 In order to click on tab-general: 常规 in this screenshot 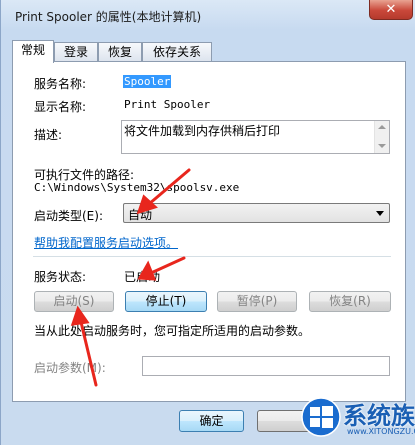, I will do `click(33, 51)`.